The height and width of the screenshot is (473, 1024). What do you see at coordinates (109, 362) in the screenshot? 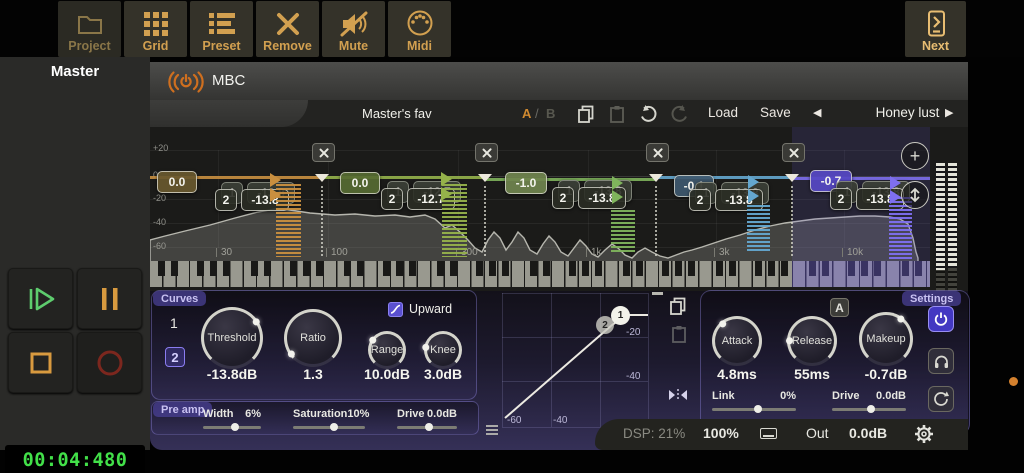
I see `record-button` at bounding box center [109, 362].